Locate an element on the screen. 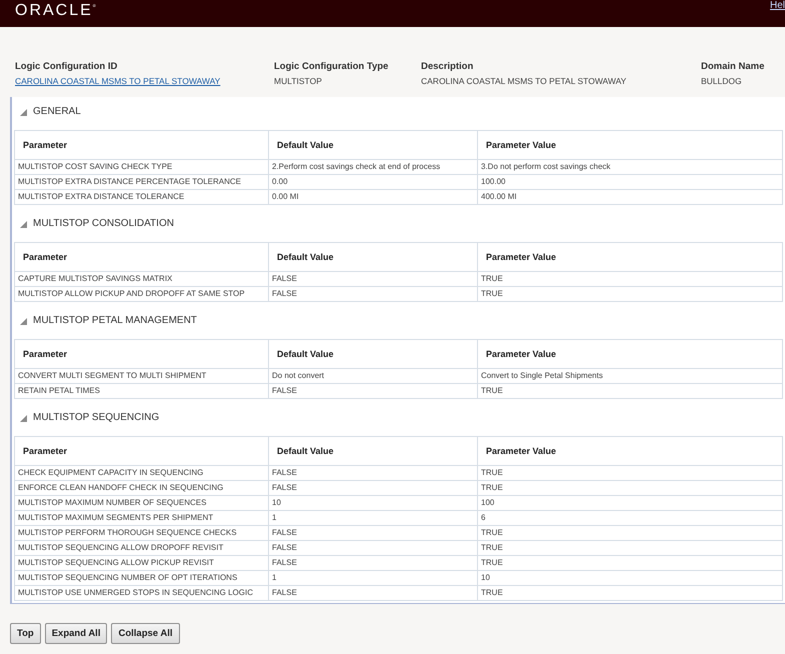 Image resolution: width=785 pixels, height=654 pixels. table-cell: 6 is located at coordinates (630, 518).